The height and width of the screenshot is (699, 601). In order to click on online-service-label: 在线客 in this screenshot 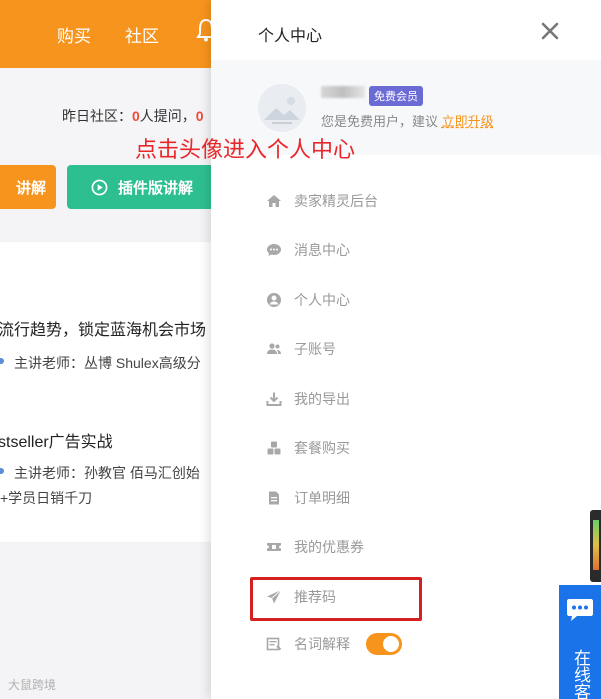, I will do `click(580, 674)`.